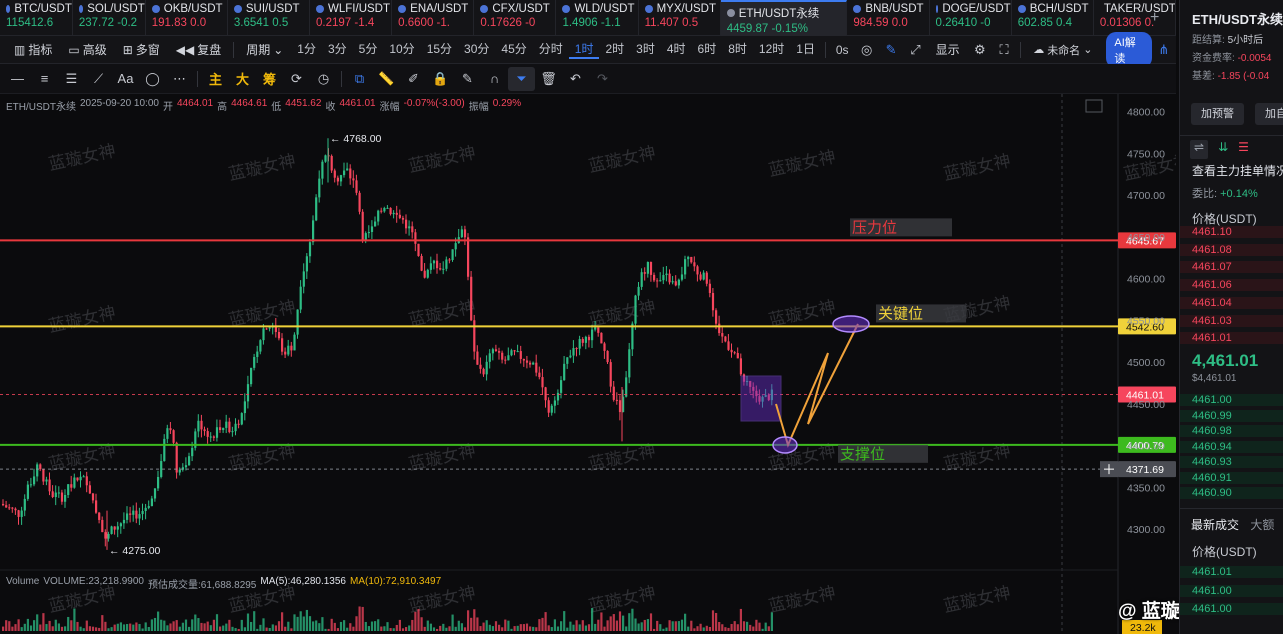  Describe the element at coordinates (413, 79) in the screenshot. I see `brush-icon: ✐` at that location.